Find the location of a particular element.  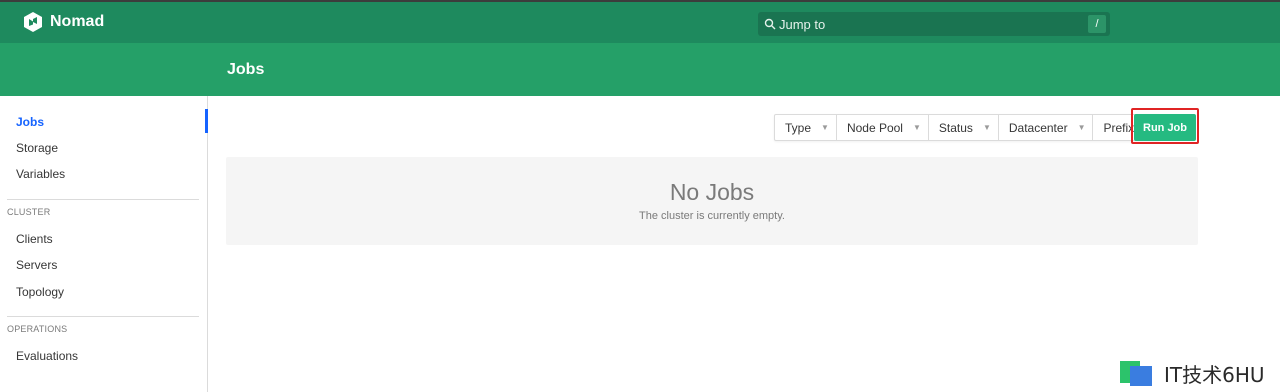

filter-node-pool: Node Pool ▼ is located at coordinates (883, 127).